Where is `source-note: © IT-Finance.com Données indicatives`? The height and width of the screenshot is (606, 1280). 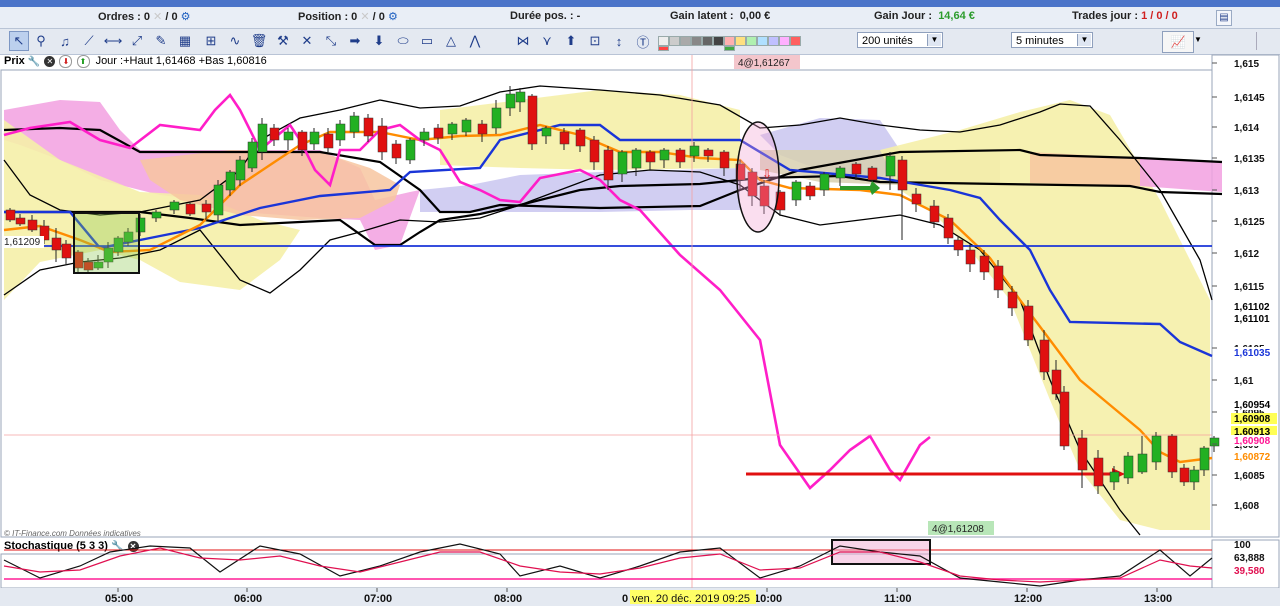
source-note: © IT-Finance.com Données indicatives is located at coordinates (72, 533).